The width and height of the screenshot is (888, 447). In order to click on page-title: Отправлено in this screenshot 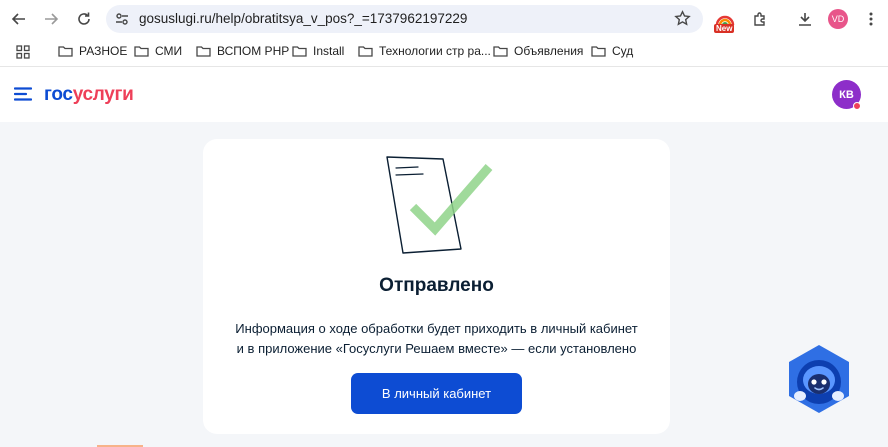, I will do `click(436, 285)`.